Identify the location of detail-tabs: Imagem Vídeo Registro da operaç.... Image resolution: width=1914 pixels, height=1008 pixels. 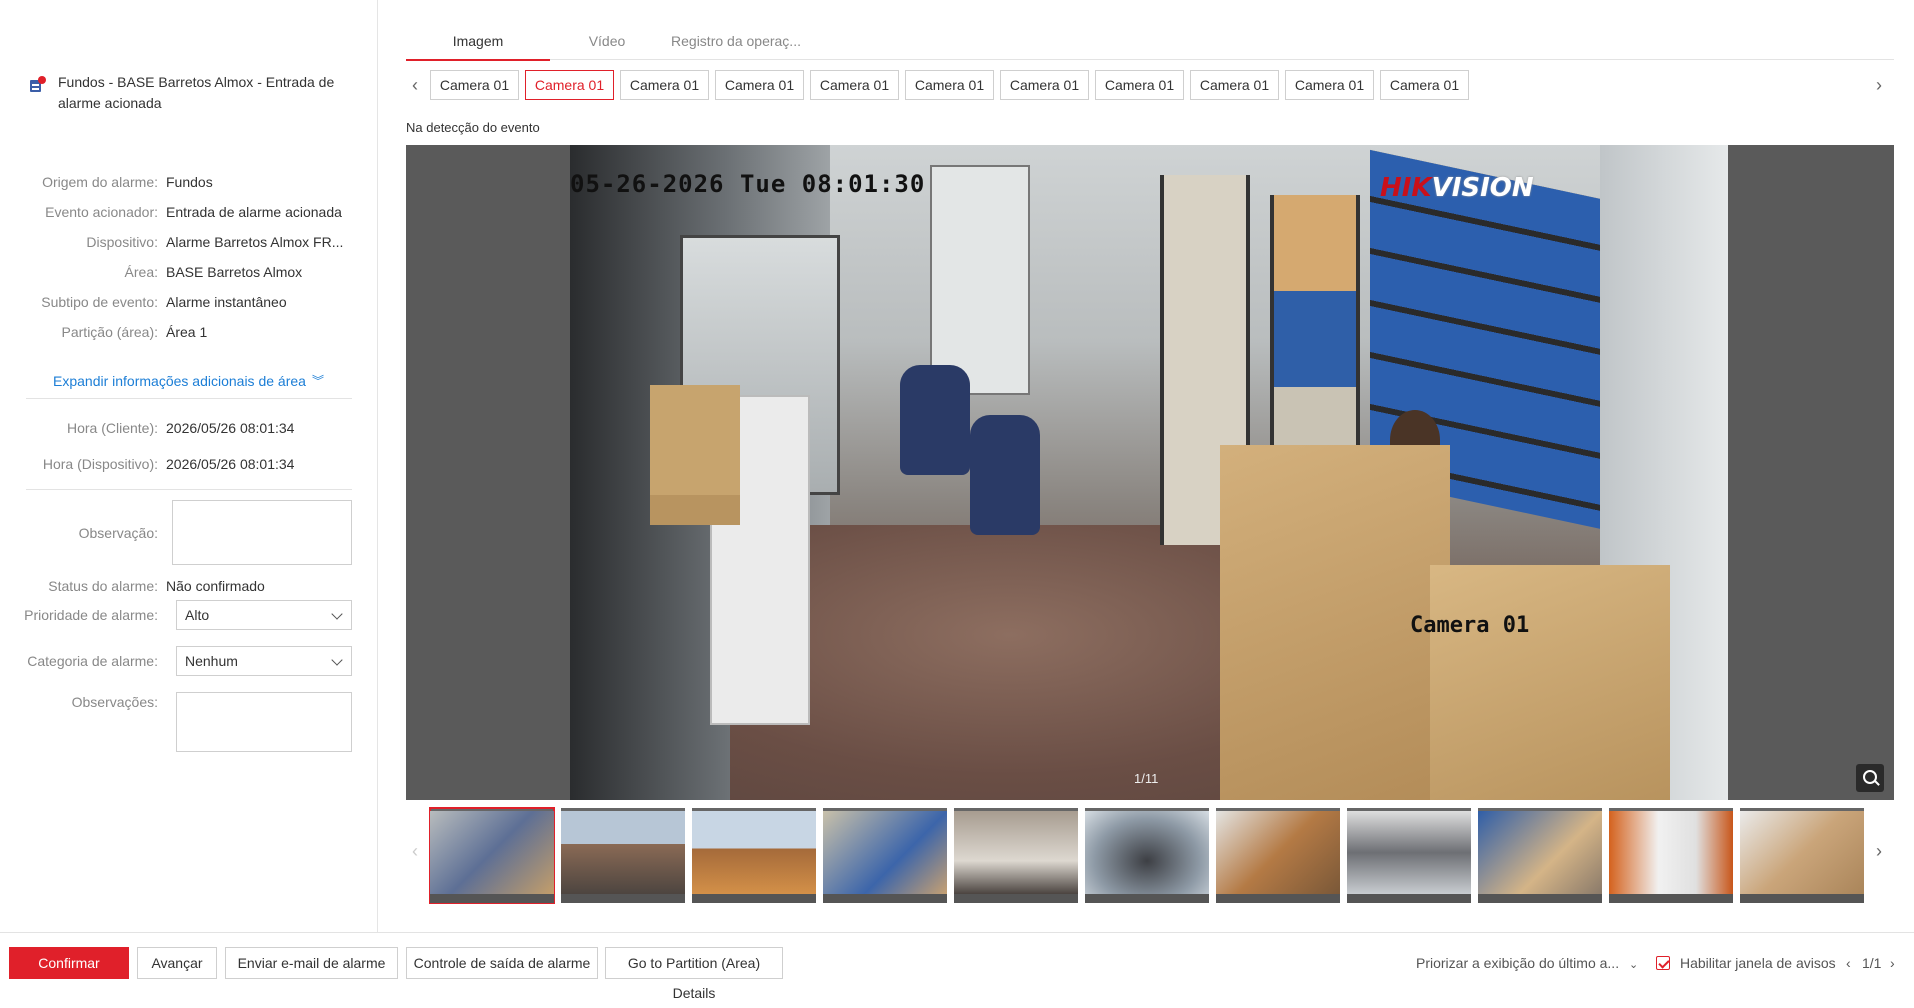
(1150, 44).